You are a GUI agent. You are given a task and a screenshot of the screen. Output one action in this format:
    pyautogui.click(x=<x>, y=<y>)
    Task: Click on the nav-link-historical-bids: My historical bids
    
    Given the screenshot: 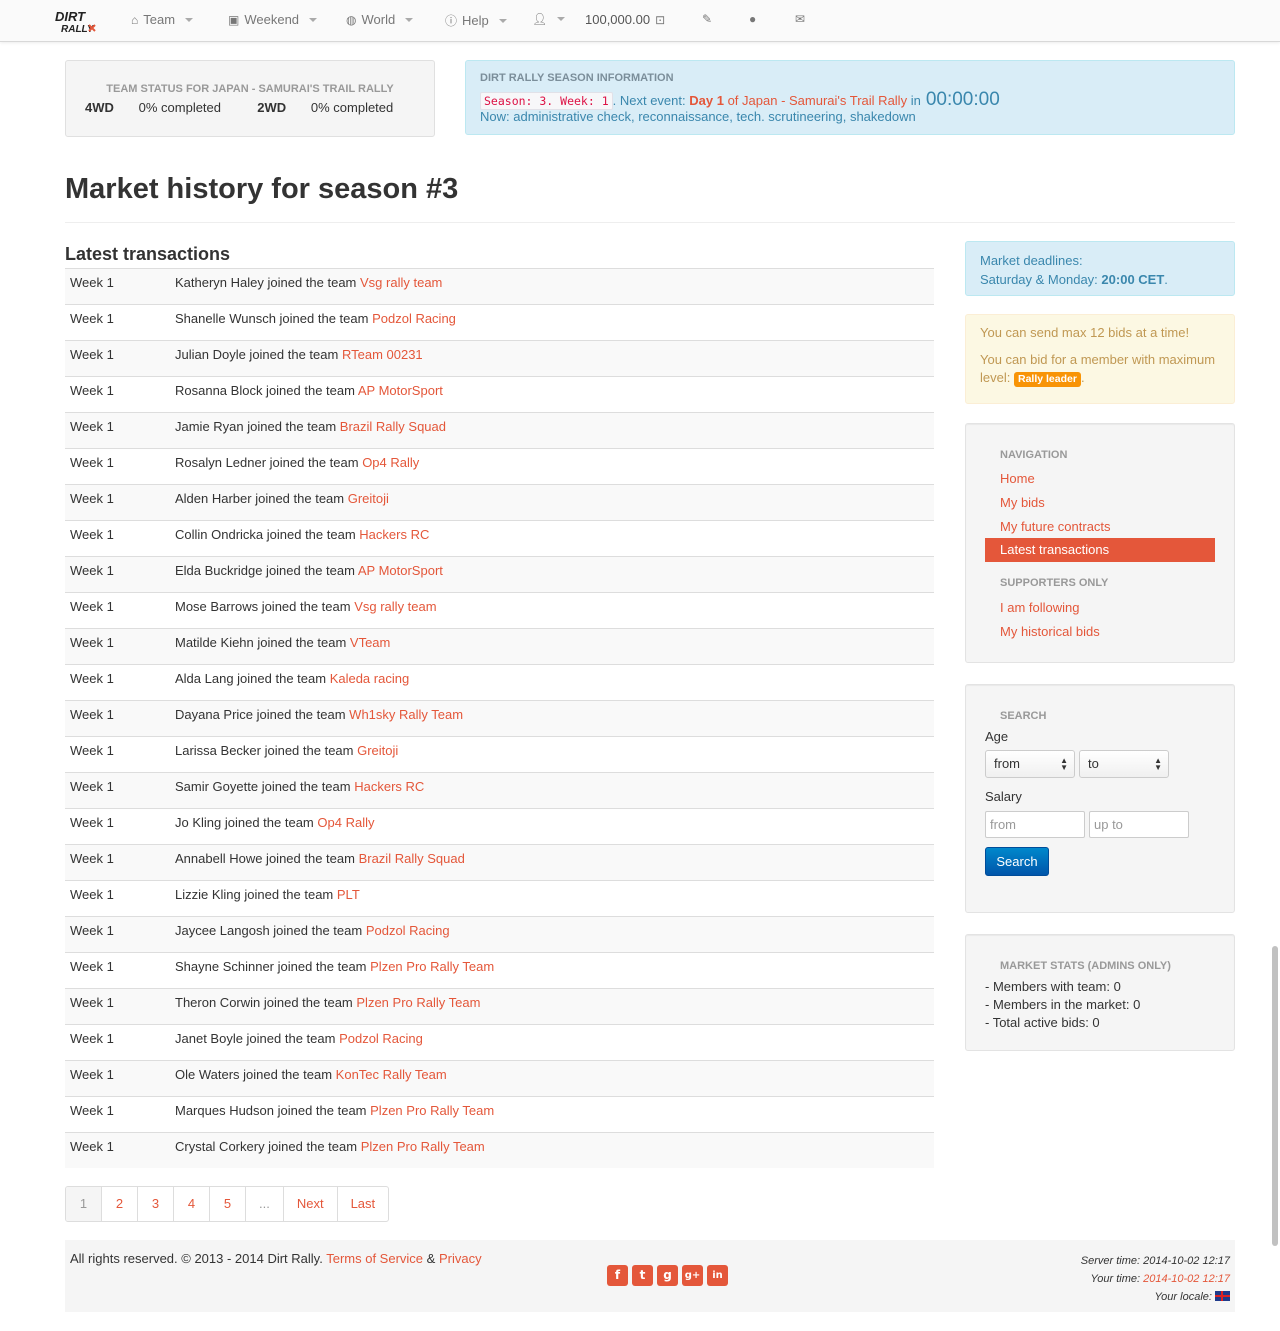 What is the action you would take?
    pyautogui.click(x=1050, y=631)
    